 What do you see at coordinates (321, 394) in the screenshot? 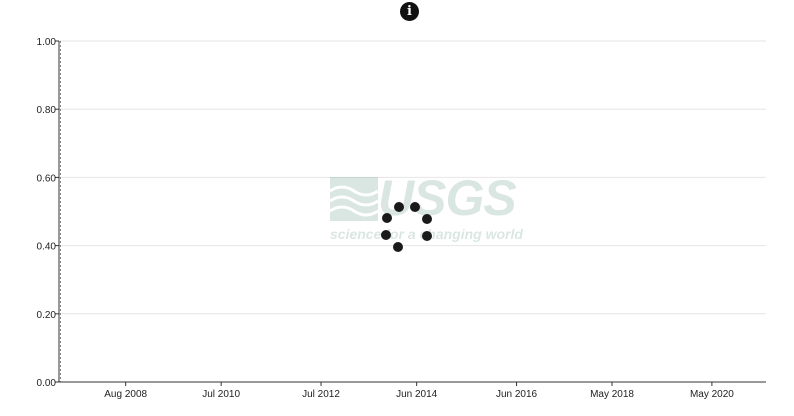
I see `x-tick-label: Jul 2012` at bounding box center [321, 394].